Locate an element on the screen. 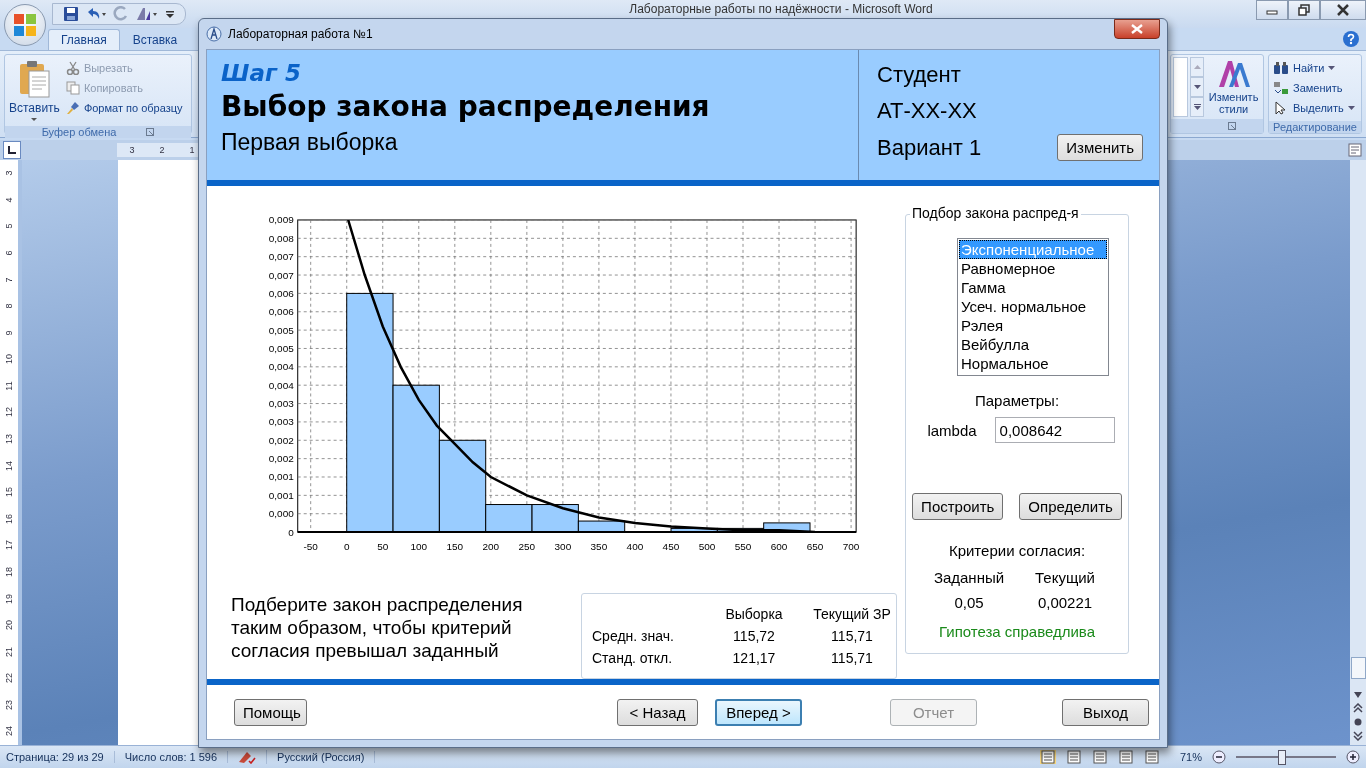 The image size is (1366, 768). axis-tick-label: 550 is located at coordinates (743, 546).